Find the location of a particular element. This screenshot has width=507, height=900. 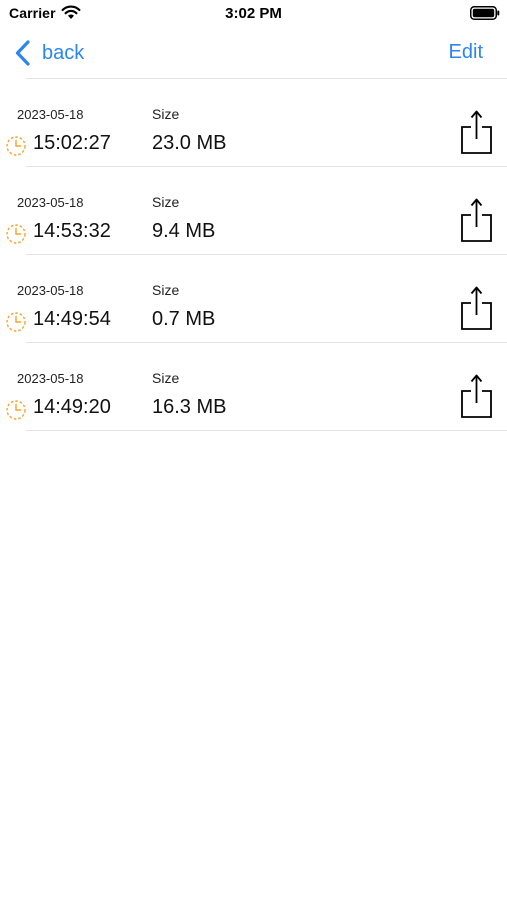

recording-row: 2023-05-18 14:49:20 Size 16.3 MB is located at coordinates (253, 387).